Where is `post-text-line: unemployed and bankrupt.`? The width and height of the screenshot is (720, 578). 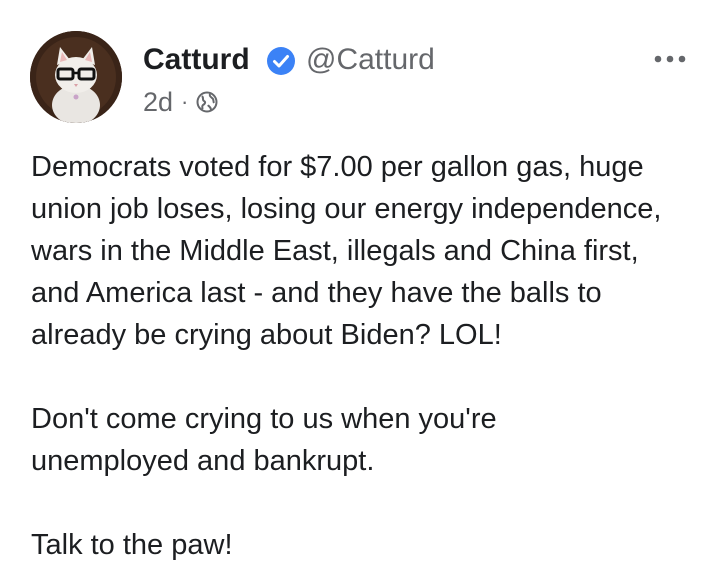 post-text-line: unemployed and bankrupt. is located at coordinates (203, 461).